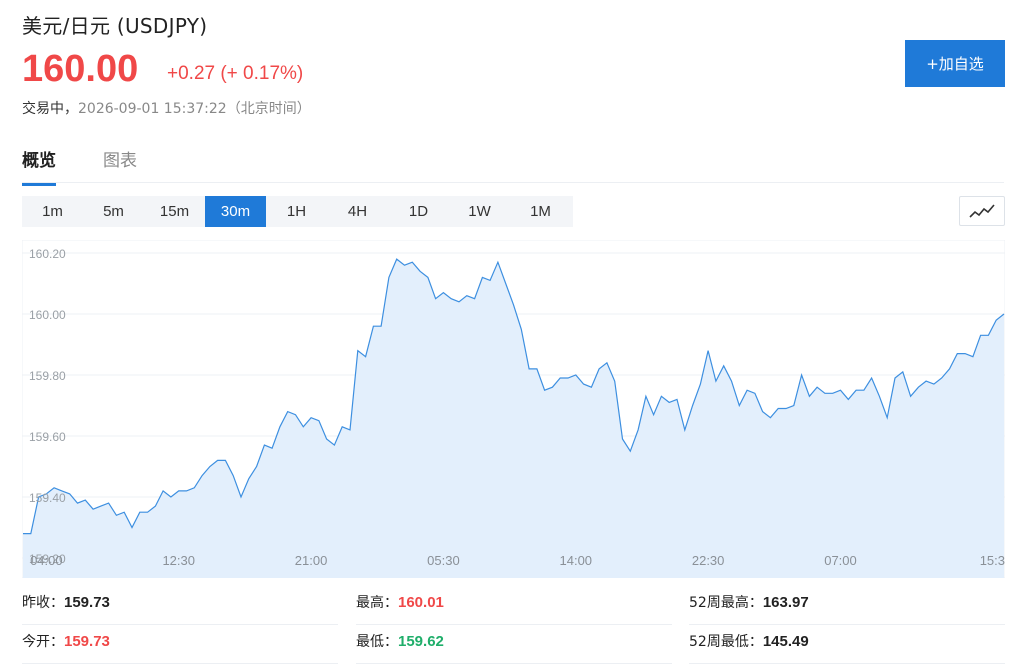 The height and width of the screenshot is (666, 1024). What do you see at coordinates (180, 606) in the screenshot?
I see `stat-prev-close: 昨收：159.73` at bounding box center [180, 606].